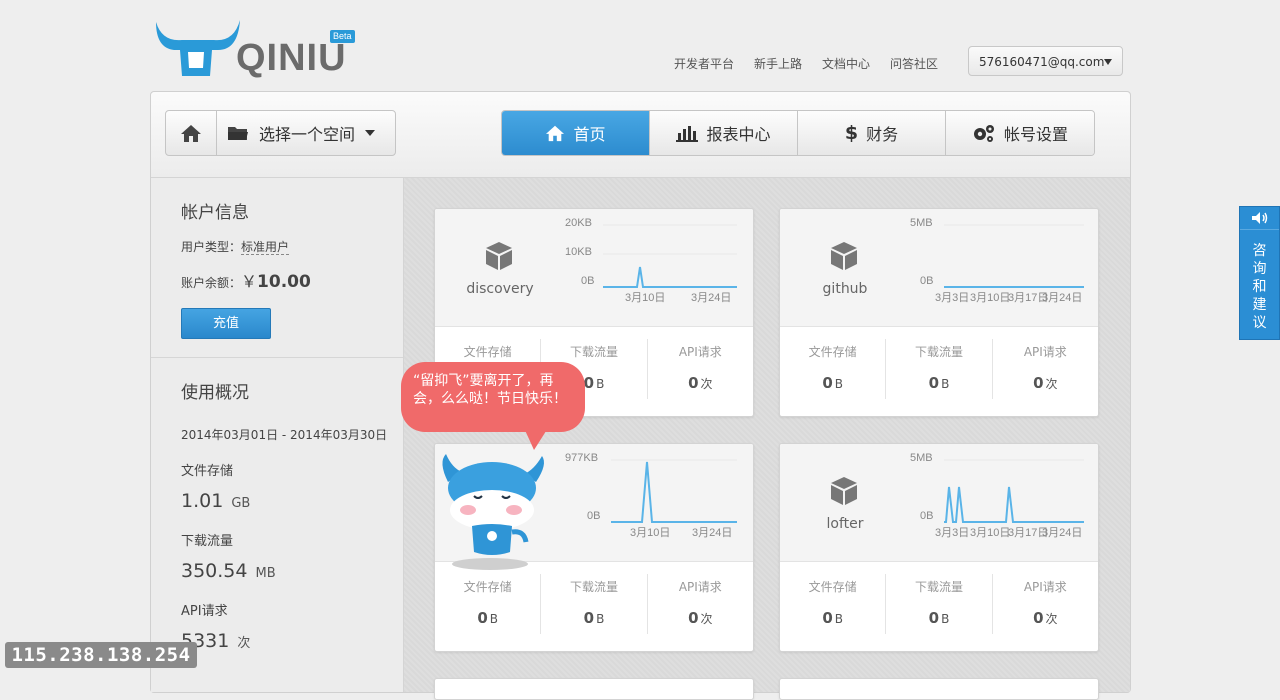 This screenshot has height=700, width=1280. Describe the element at coordinates (851, 133) in the screenshot. I see `dollar-icon: $` at that location.